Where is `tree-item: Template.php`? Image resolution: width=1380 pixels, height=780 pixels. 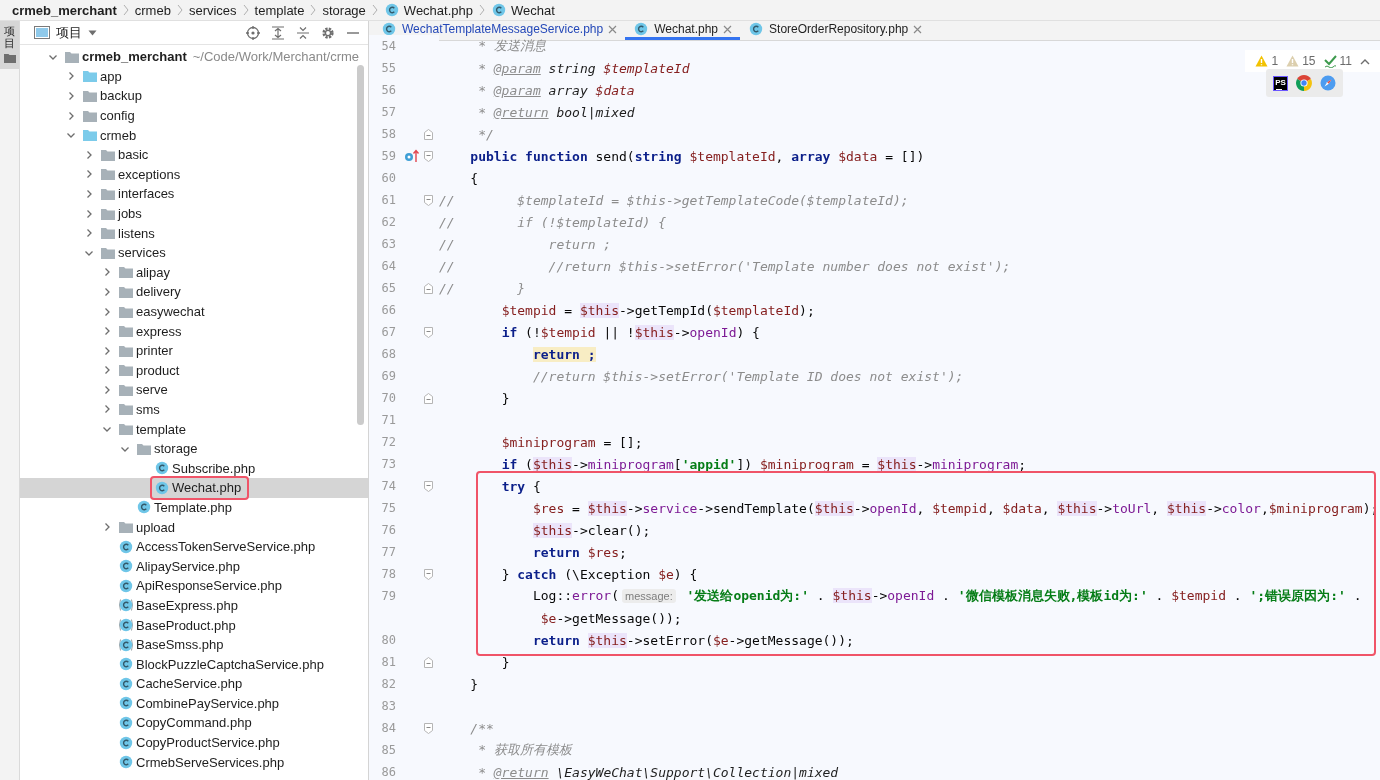
tree-item: Template.php is located at coordinates (194, 507).